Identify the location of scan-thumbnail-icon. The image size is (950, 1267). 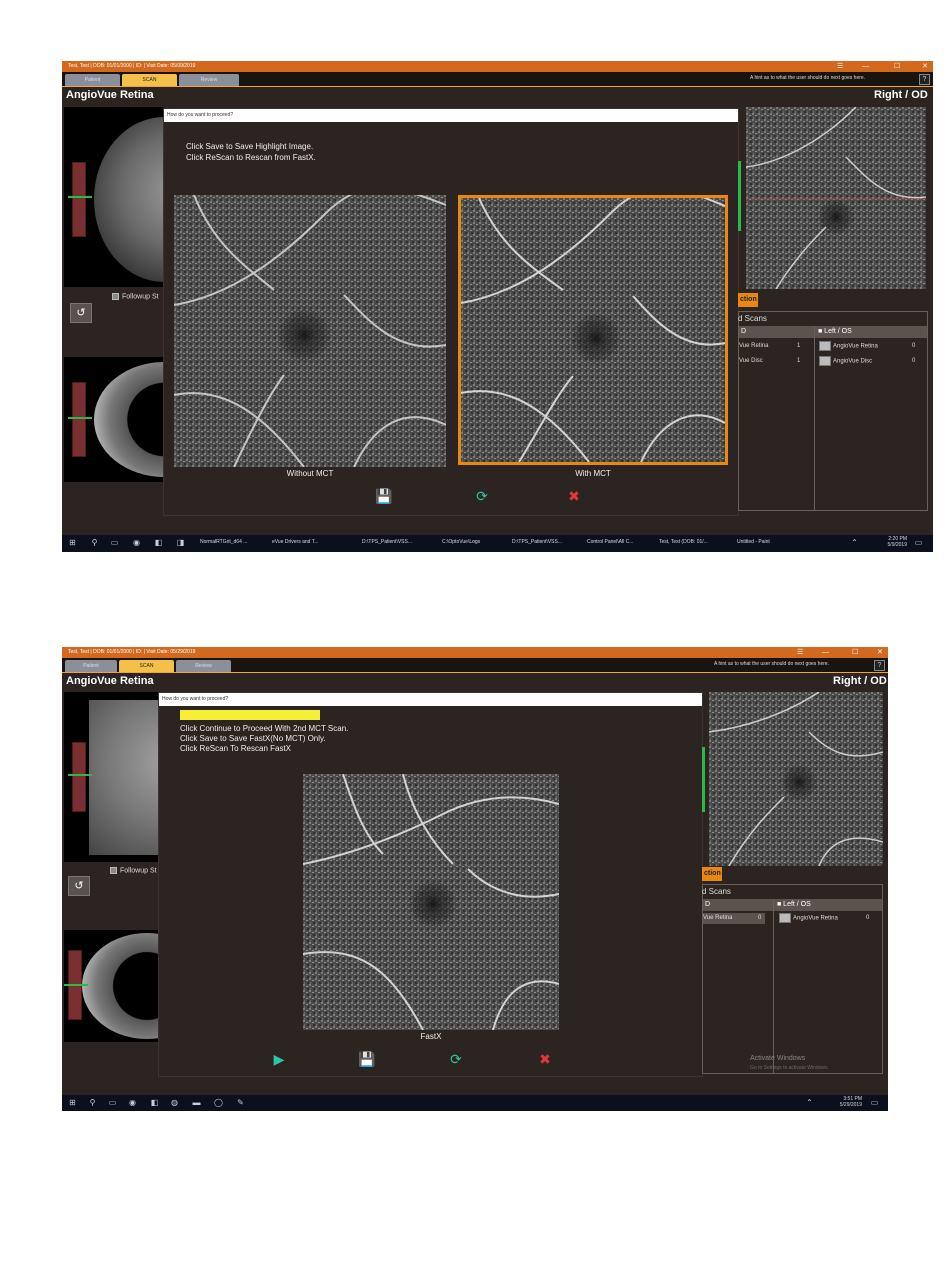
(825, 361).